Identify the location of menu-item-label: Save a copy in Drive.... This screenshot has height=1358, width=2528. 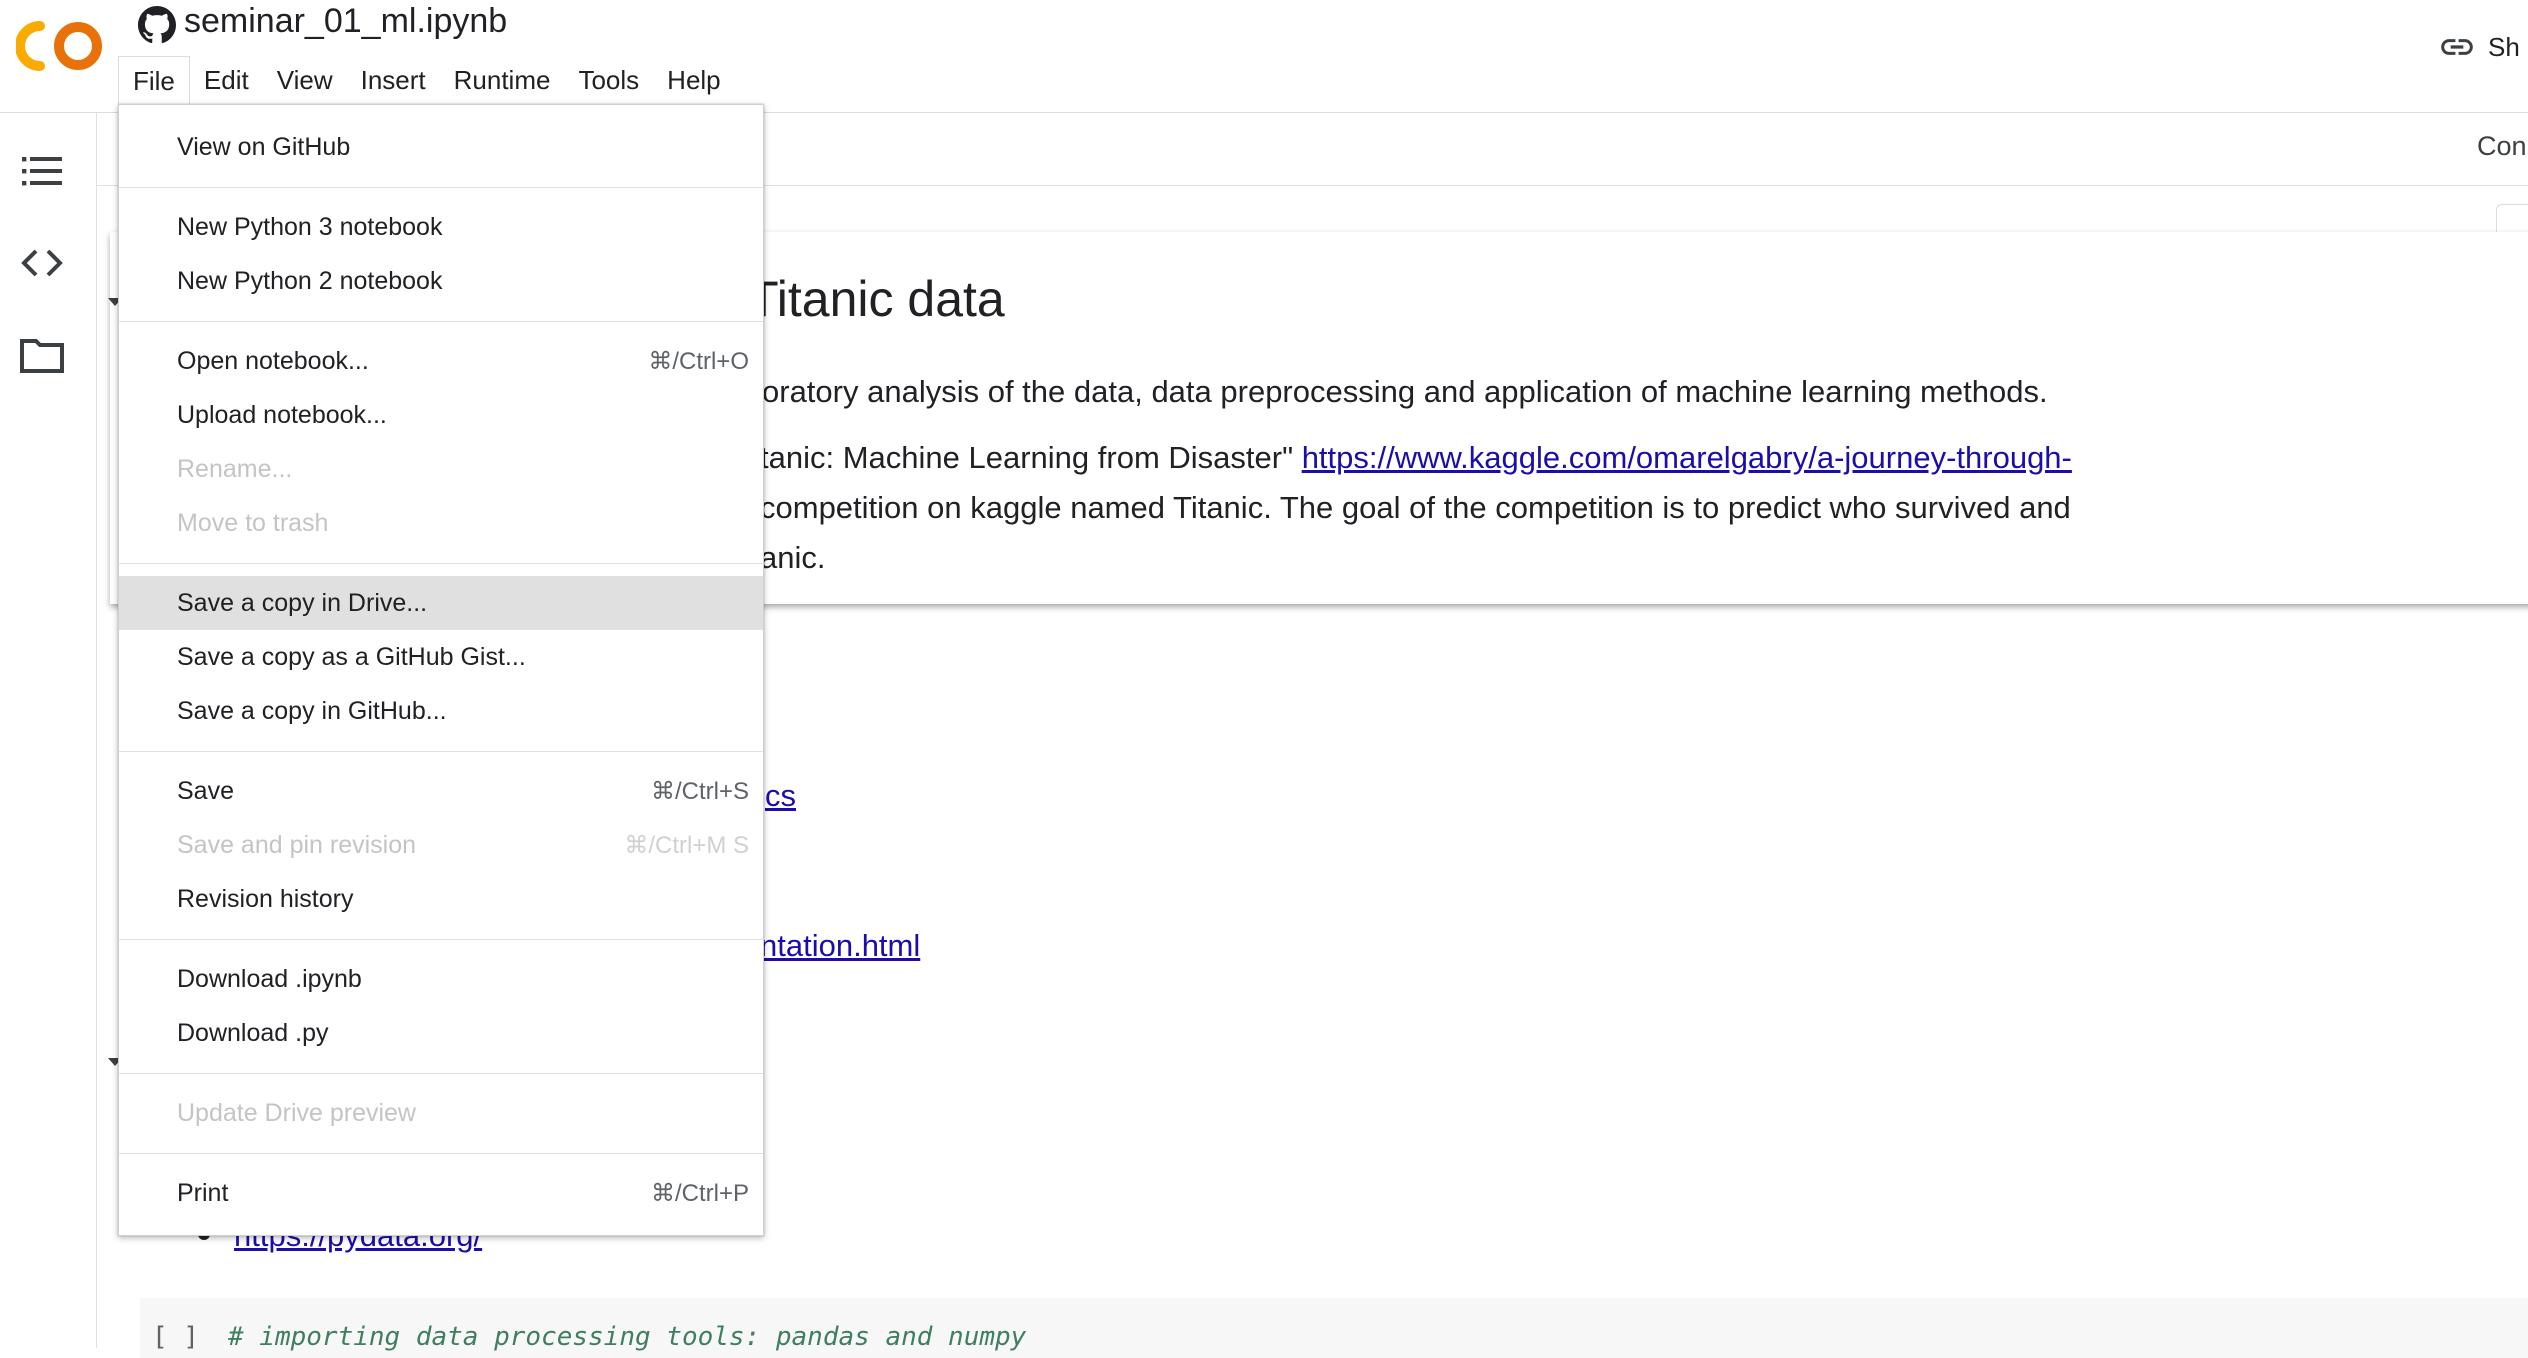
(302, 602).